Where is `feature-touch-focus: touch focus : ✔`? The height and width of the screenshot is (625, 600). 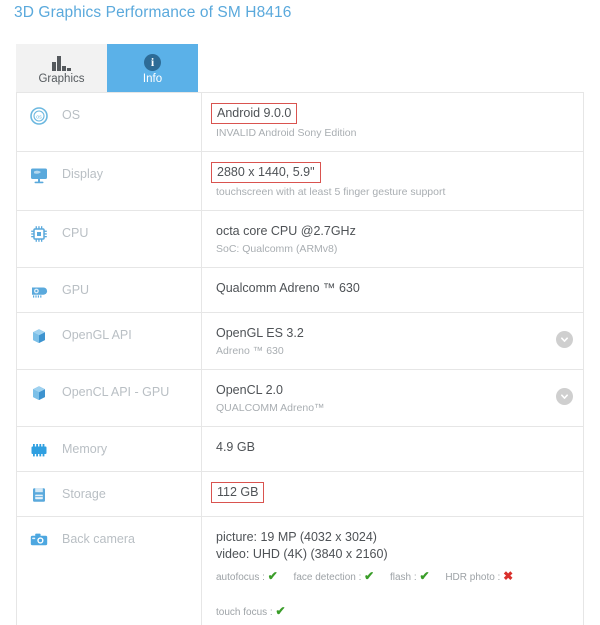 feature-touch-focus: touch focus : ✔ is located at coordinates (251, 611).